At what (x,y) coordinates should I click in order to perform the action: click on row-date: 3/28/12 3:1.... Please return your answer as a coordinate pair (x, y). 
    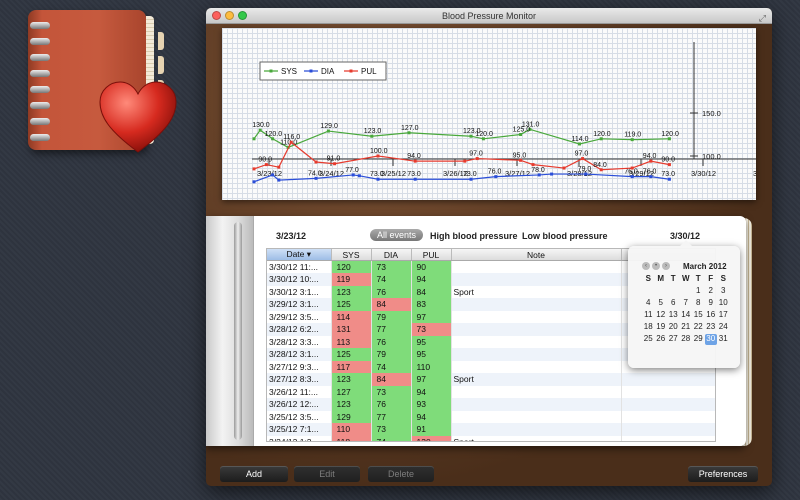
    Looking at the image, I should click on (299, 354).